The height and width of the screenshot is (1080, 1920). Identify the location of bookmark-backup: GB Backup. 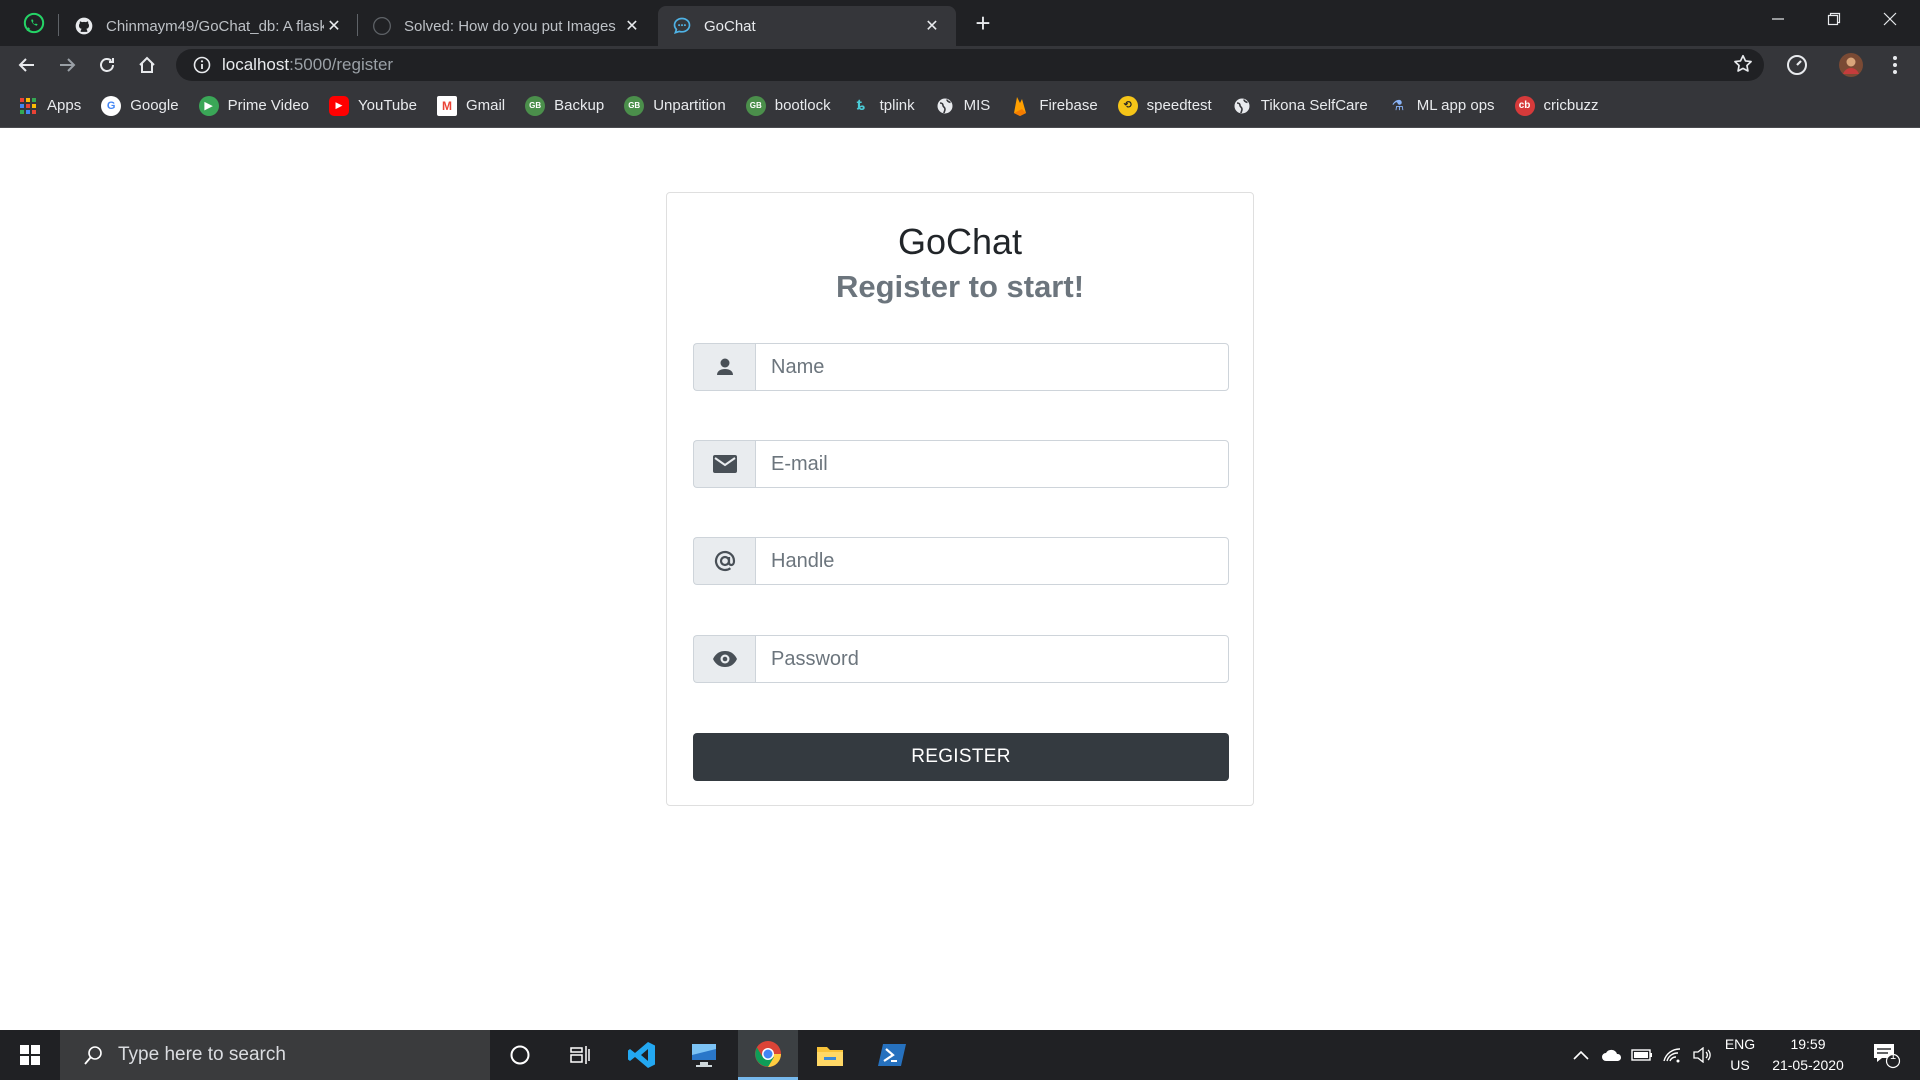
(565, 105).